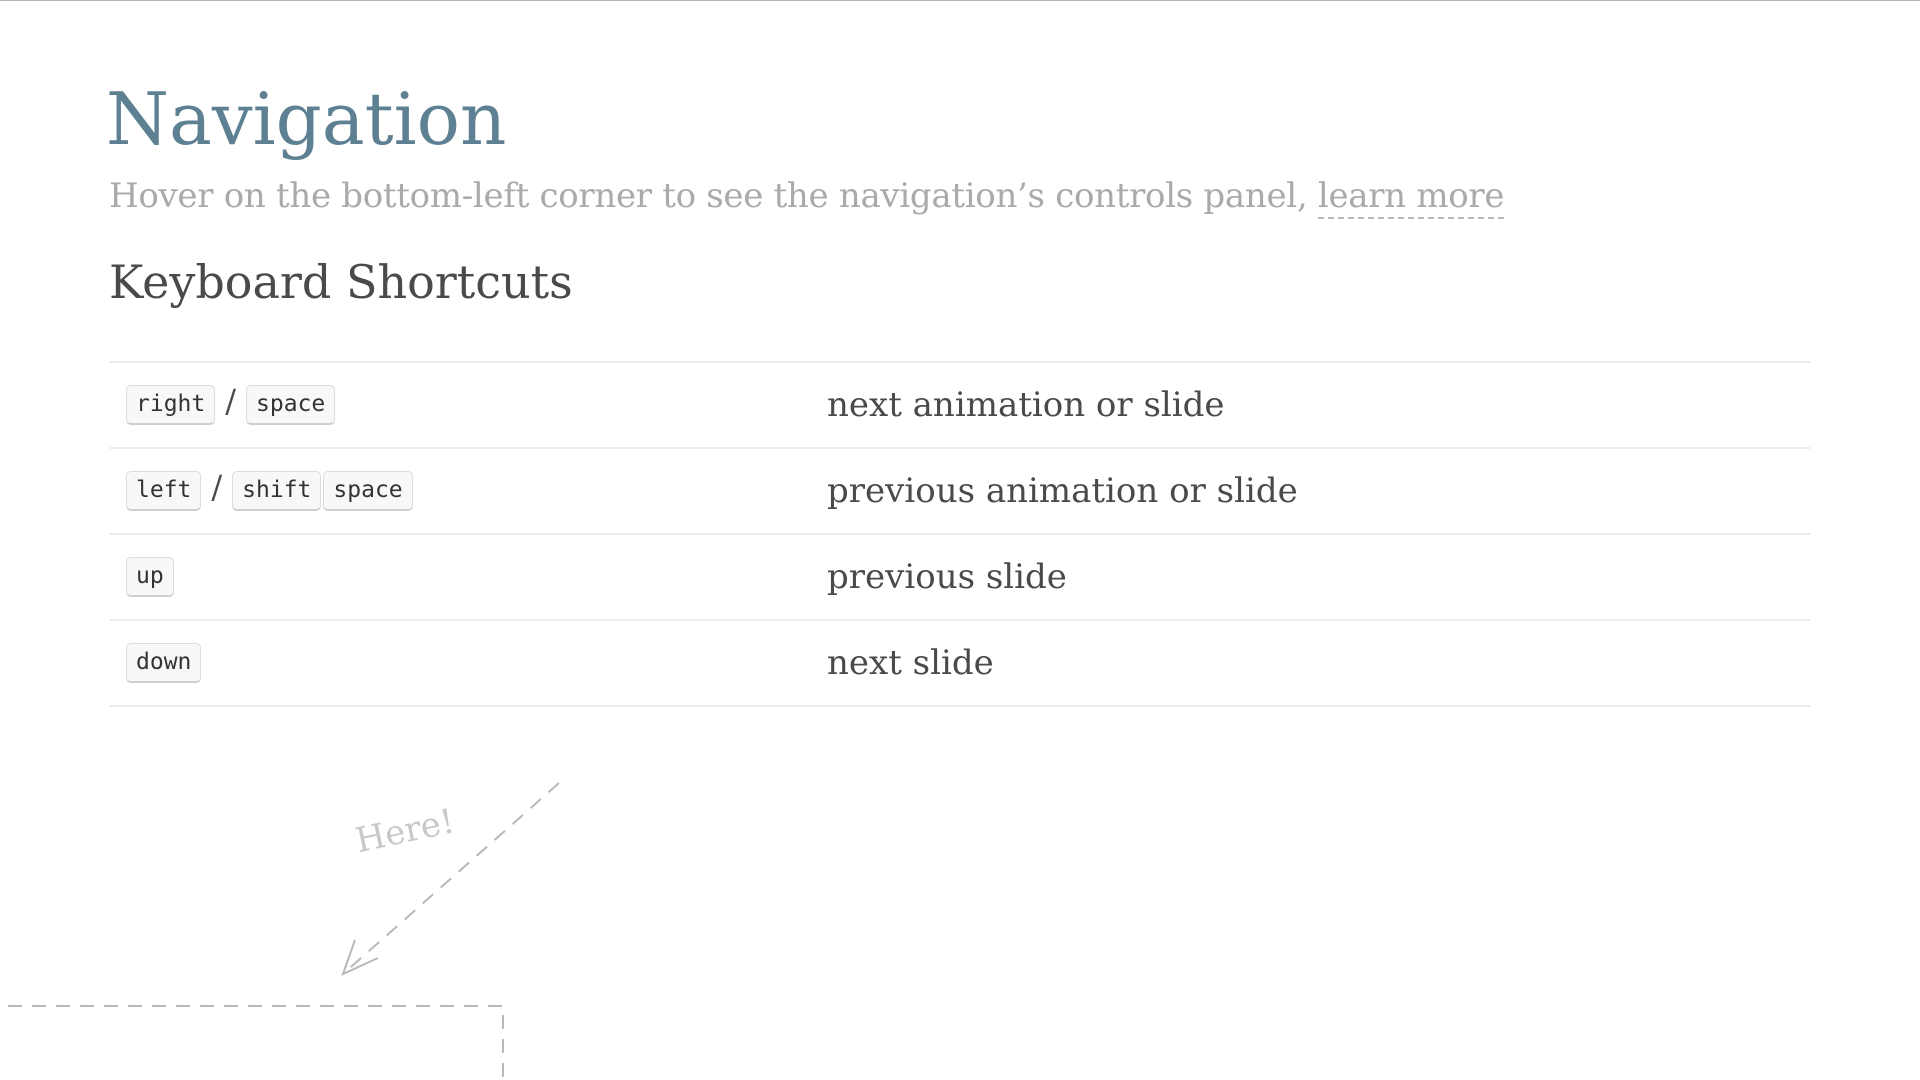  I want to click on key-down: down, so click(164, 663).